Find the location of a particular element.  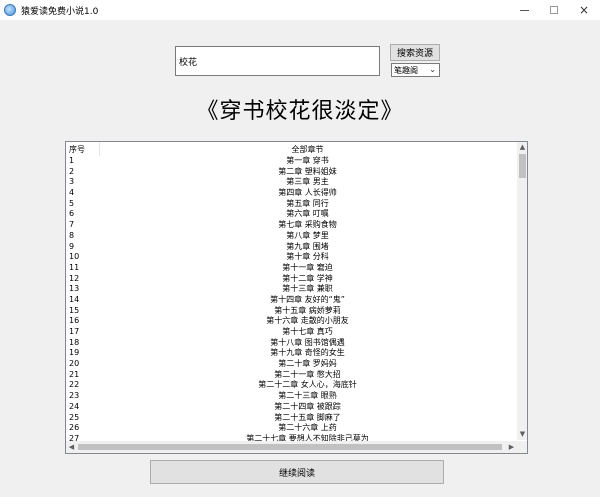

list-item: 3 第三章 男主 is located at coordinates (291, 182).